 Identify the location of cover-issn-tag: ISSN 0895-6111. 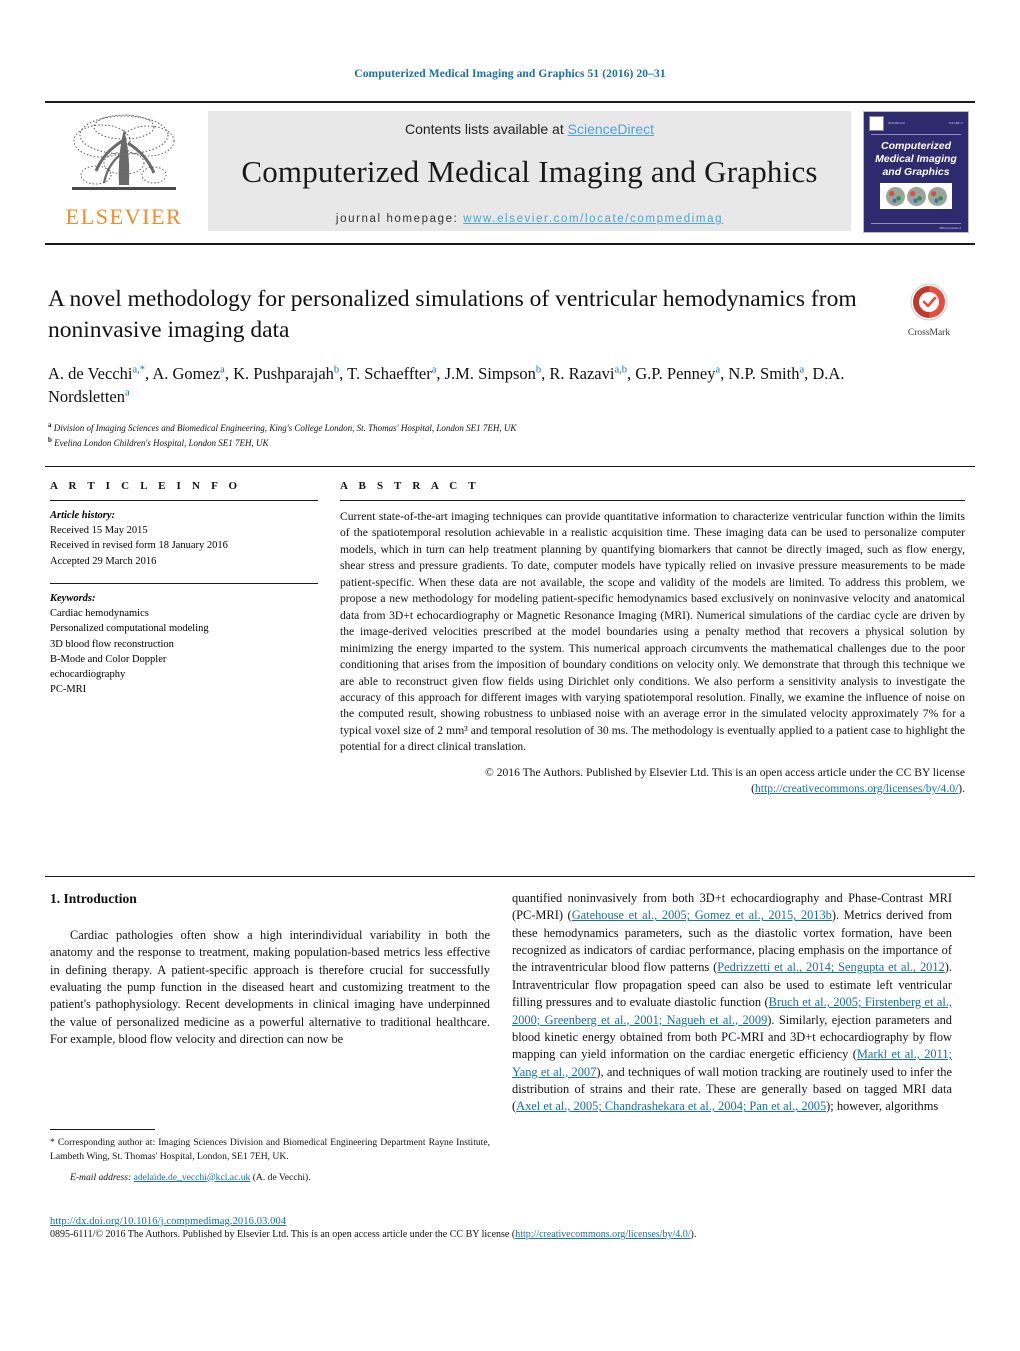
(897, 123).